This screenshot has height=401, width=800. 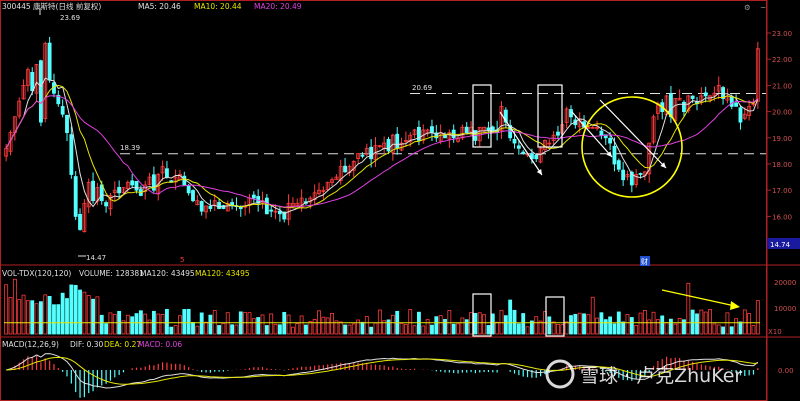 What do you see at coordinates (644, 261) in the screenshot?
I see `event-marker-finance: 财` at bounding box center [644, 261].